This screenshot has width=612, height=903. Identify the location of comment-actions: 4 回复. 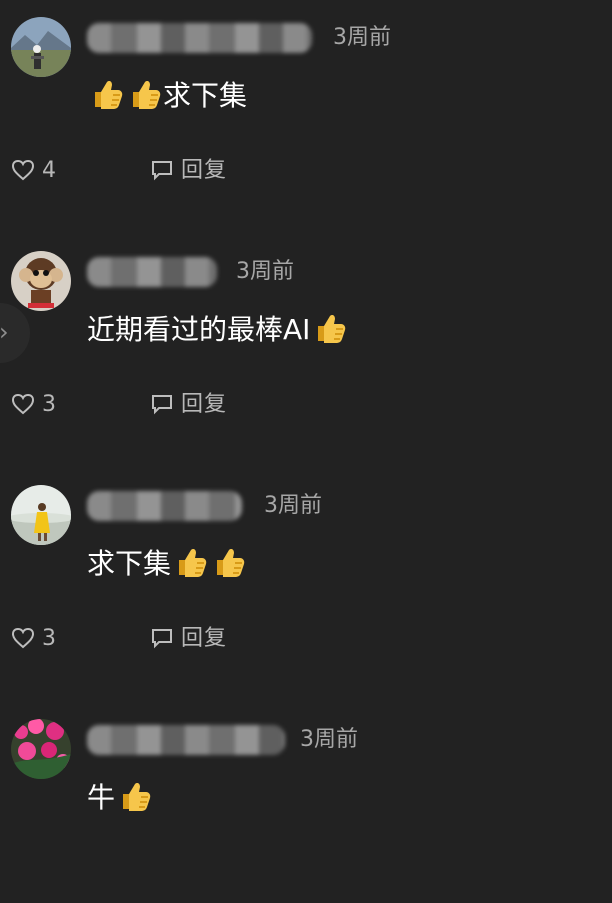
(161, 171).